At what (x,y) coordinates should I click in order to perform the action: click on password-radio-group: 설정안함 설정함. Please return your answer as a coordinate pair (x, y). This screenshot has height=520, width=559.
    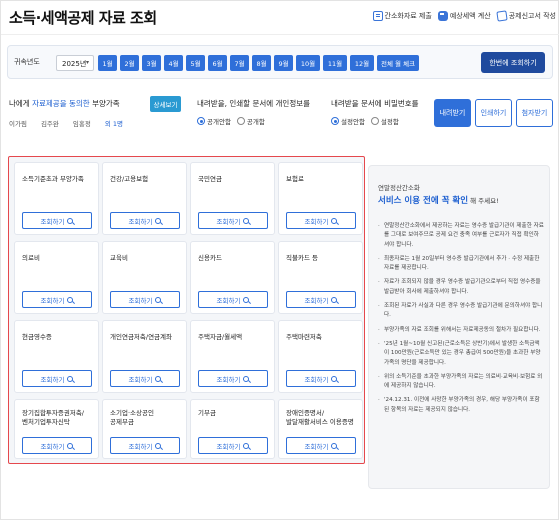
    Looking at the image, I should click on (365, 121).